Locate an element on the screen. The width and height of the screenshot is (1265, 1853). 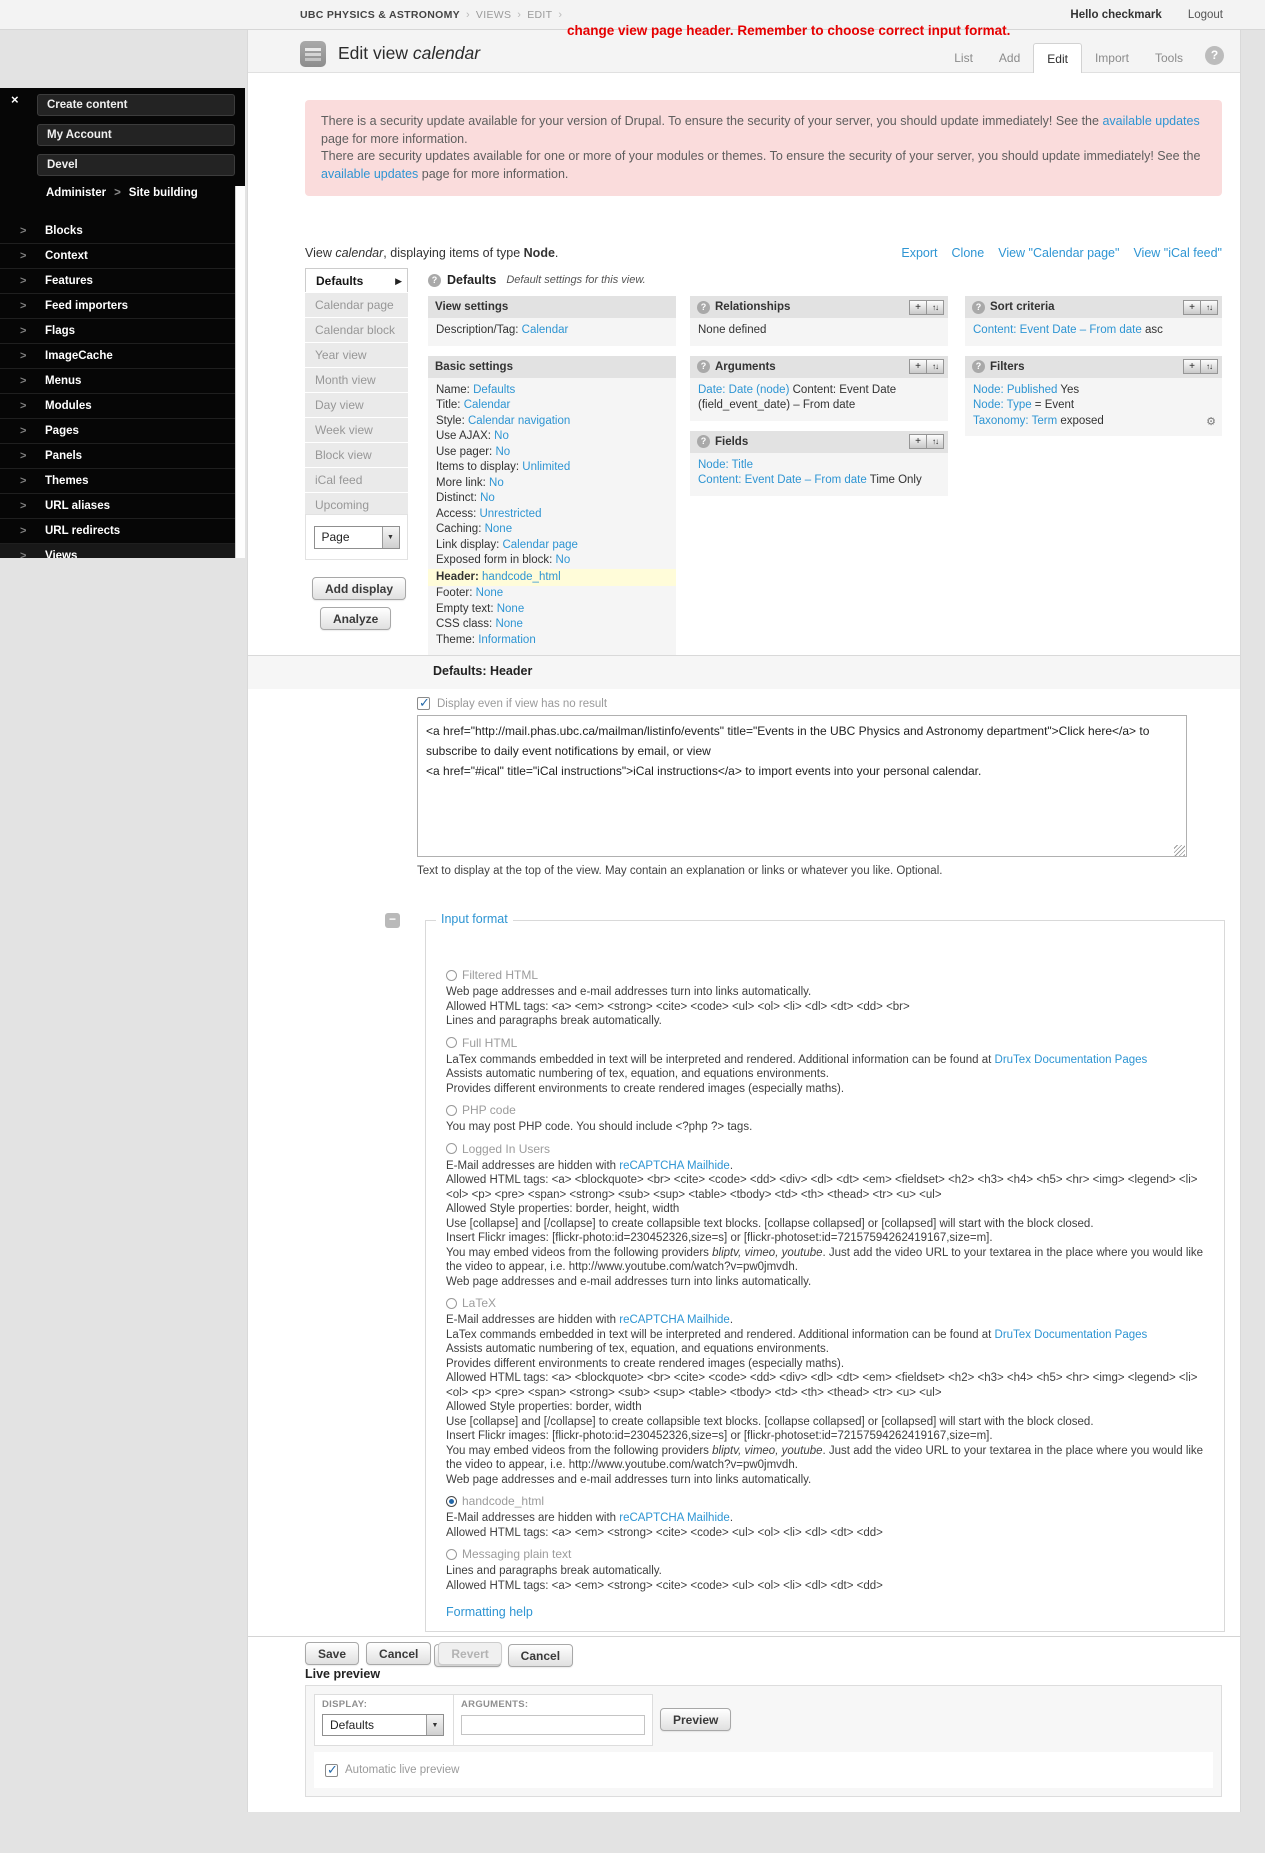
editor-cancel-button: Cancel is located at coordinates (540, 1655).